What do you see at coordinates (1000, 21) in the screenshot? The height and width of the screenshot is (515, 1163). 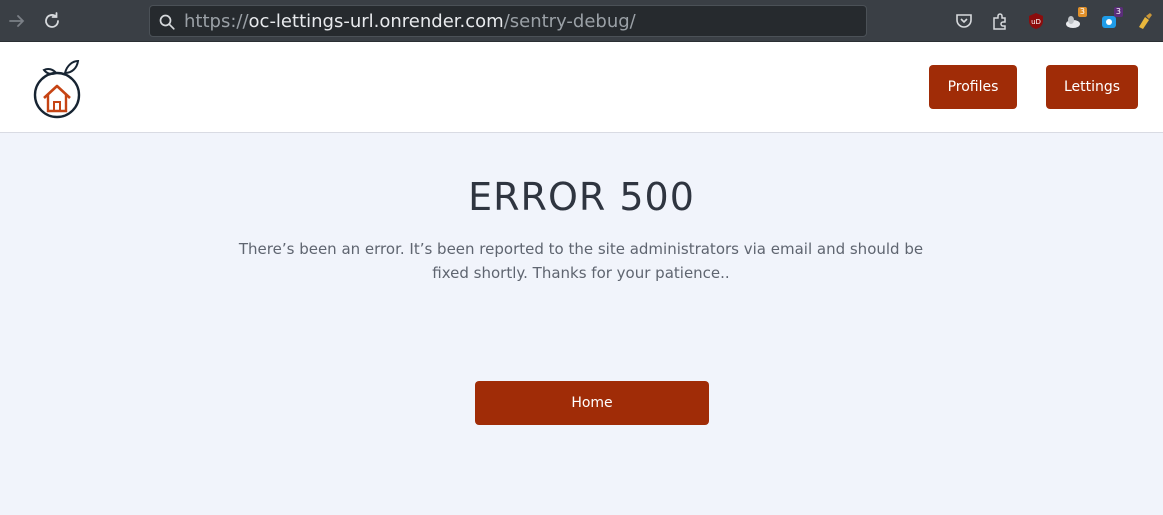 I see `puzzle-extensions-icon` at bounding box center [1000, 21].